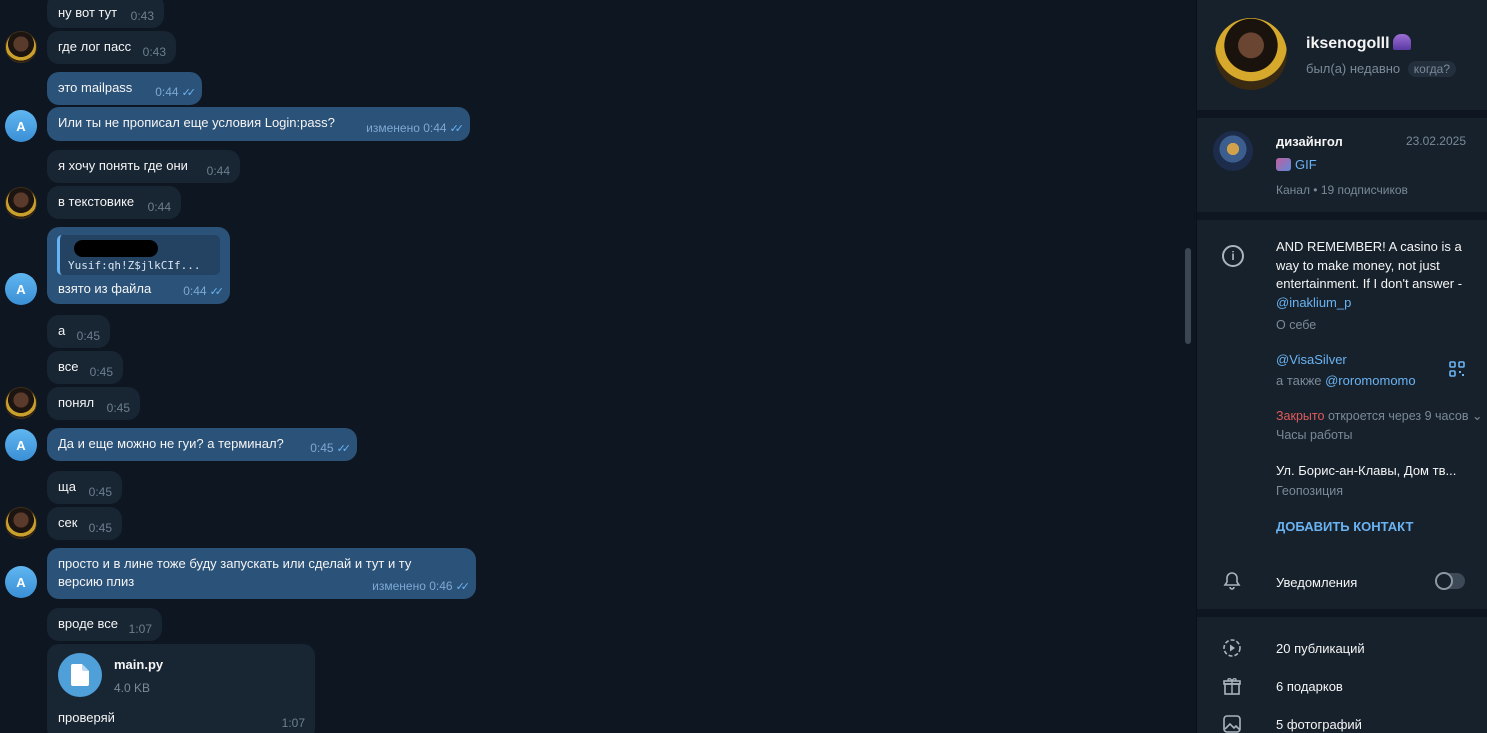 The image size is (1487, 733). Describe the element at coordinates (1311, 360) in the screenshot. I see `username-link: @VisaSilver` at that location.